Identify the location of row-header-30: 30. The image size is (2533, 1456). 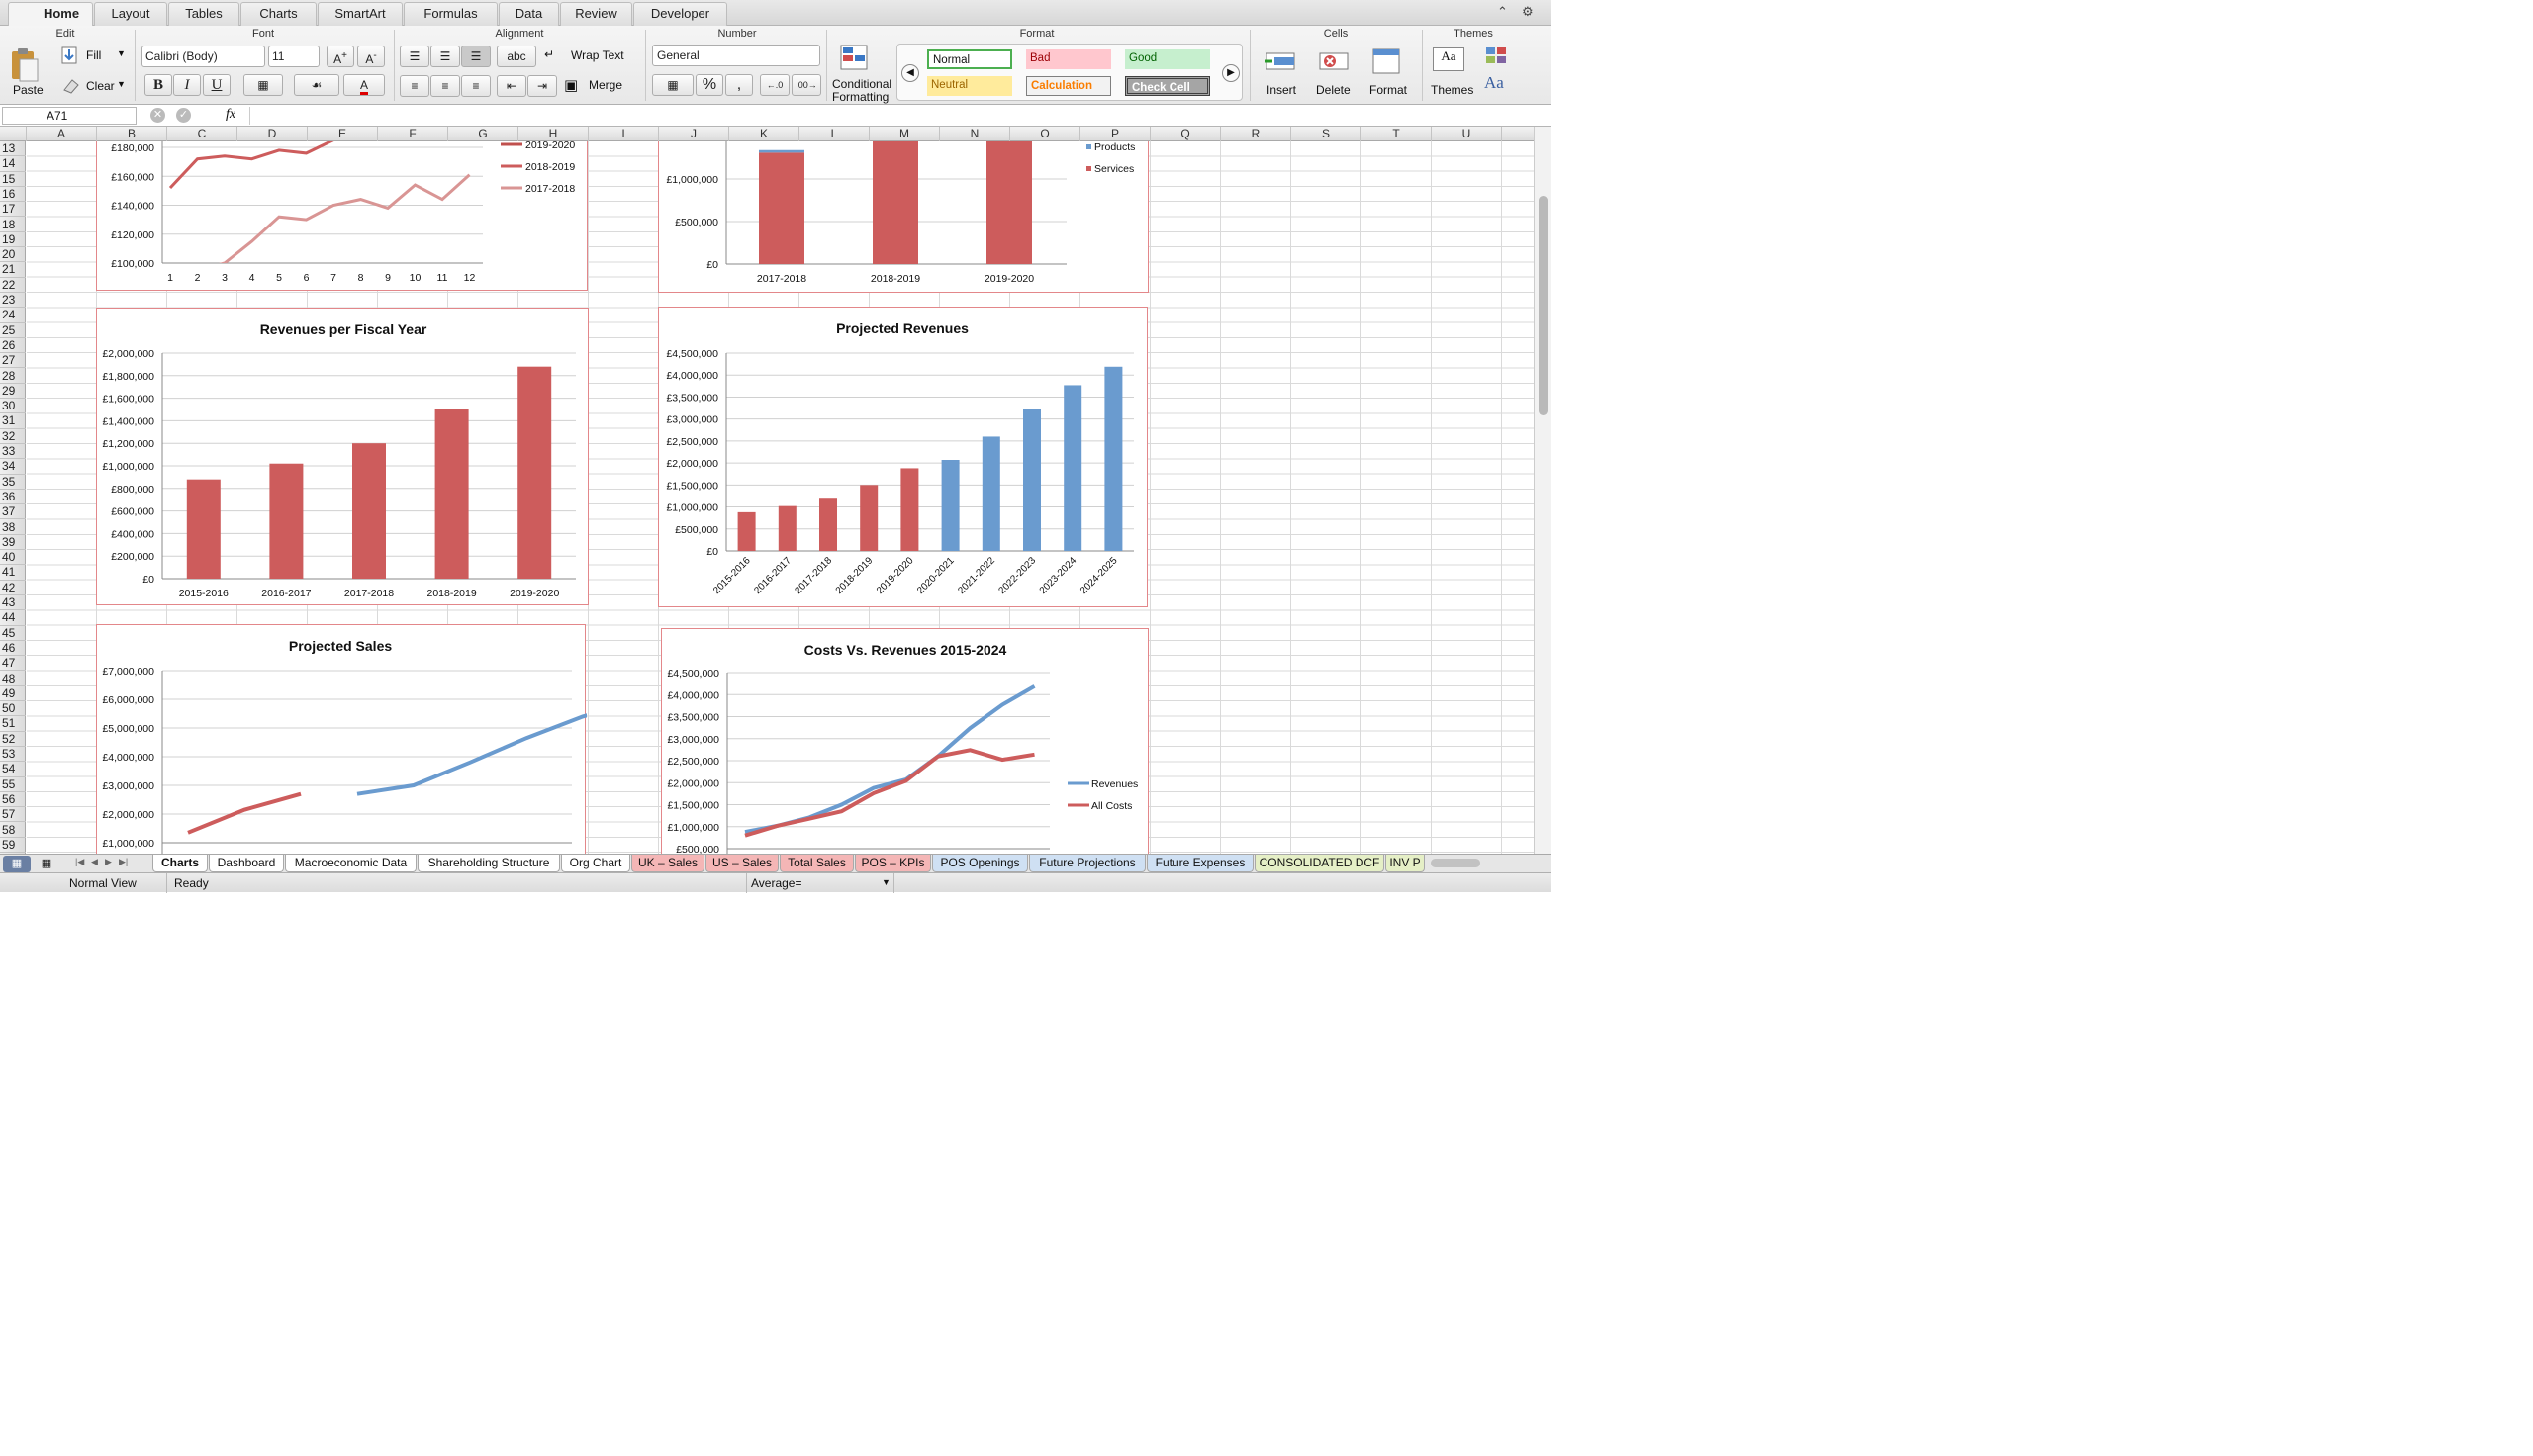
(13, 406).